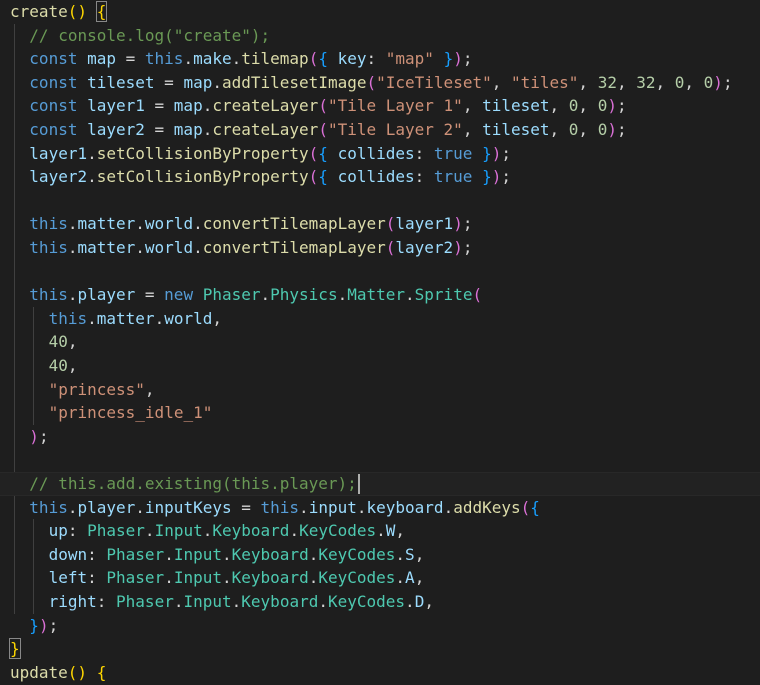  I want to click on code-line: this.matter.world,, so click(135, 319).